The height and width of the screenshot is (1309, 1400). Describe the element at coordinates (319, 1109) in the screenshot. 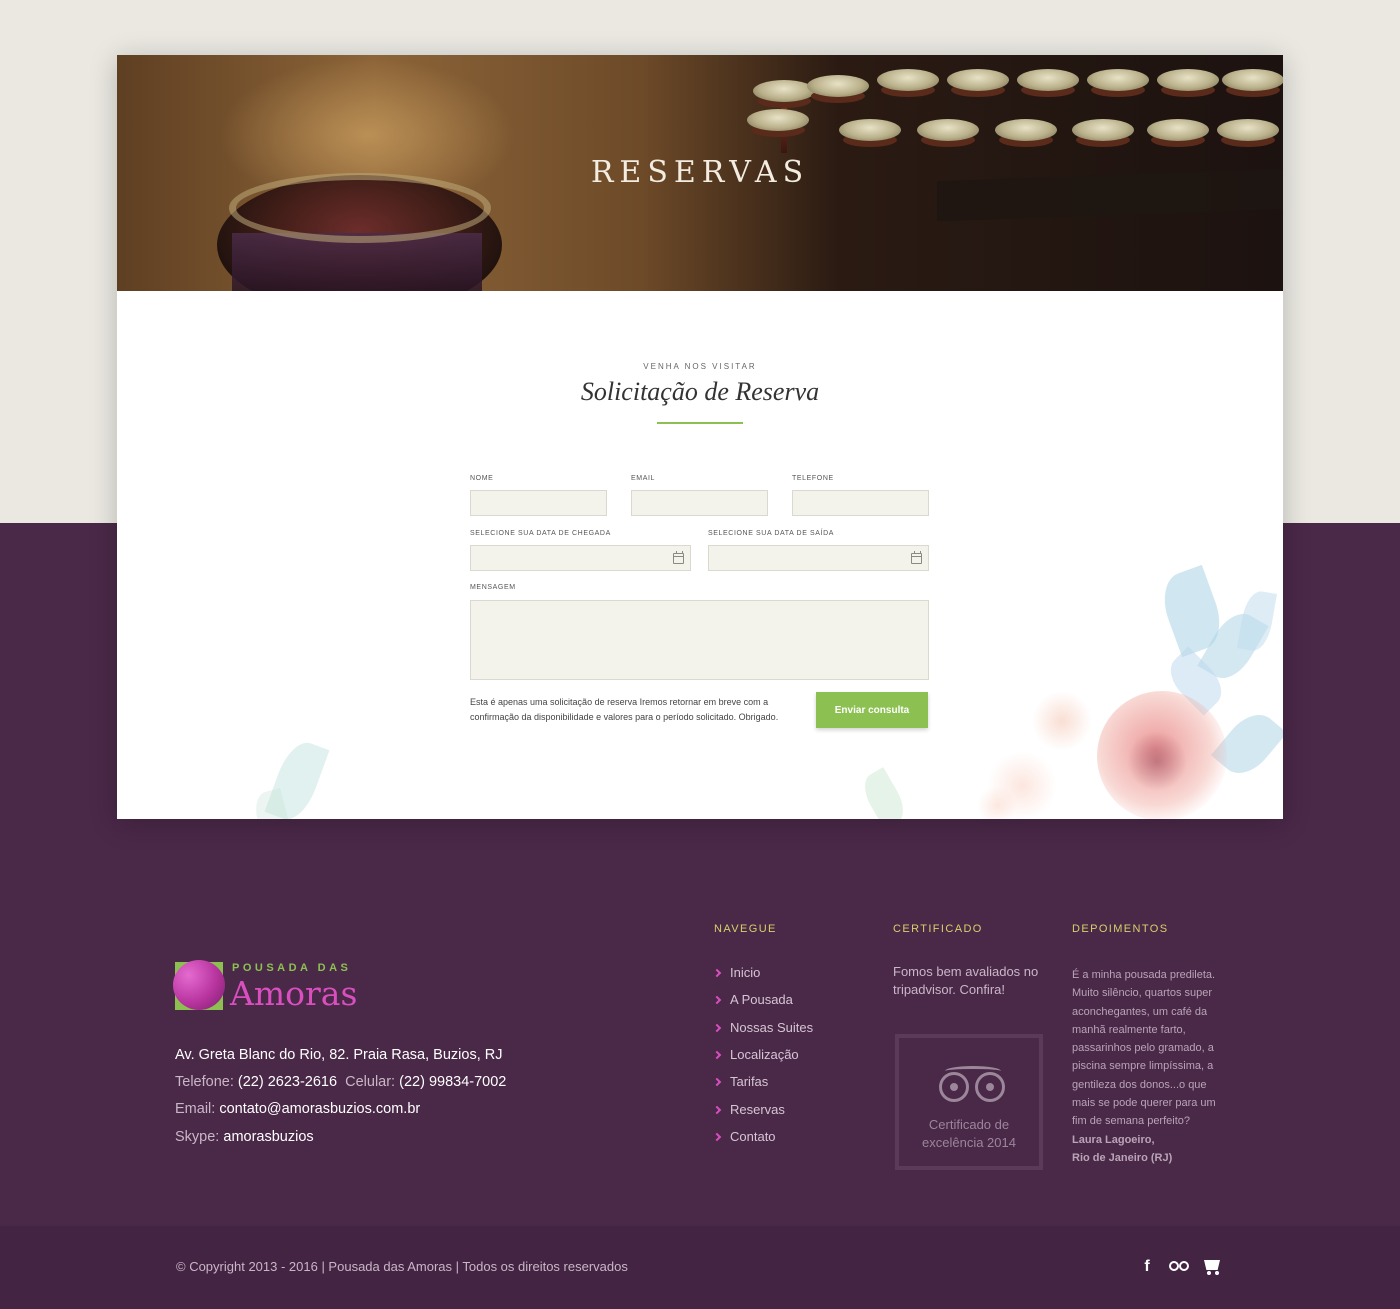

I see `email-link: contato@amorasbuzios.com.br` at that location.